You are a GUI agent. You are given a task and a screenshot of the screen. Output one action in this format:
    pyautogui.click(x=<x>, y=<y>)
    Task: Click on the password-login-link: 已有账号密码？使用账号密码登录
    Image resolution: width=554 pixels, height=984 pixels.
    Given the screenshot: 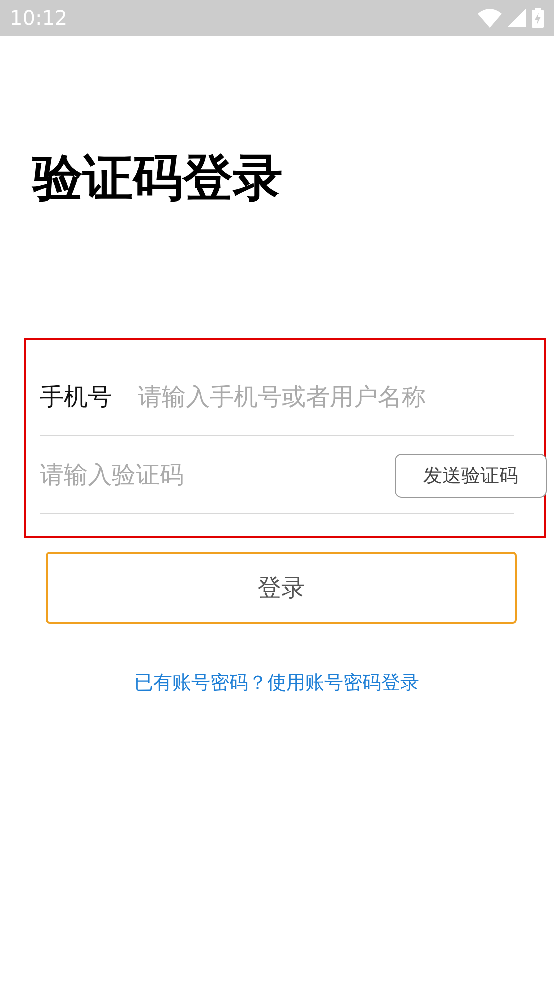 What is the action you would take?
    pyautogui.click(x=277, y=683)
    